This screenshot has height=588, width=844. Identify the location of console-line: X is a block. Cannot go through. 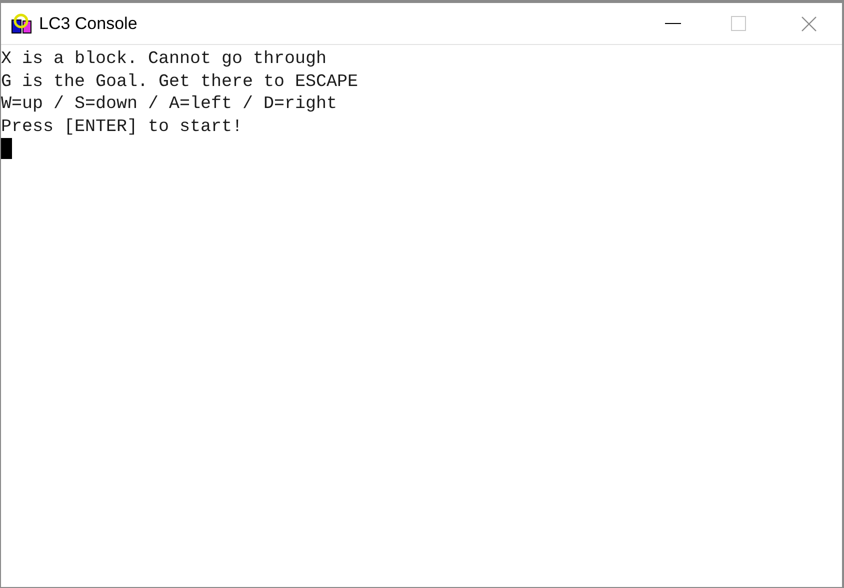
(164, 59).